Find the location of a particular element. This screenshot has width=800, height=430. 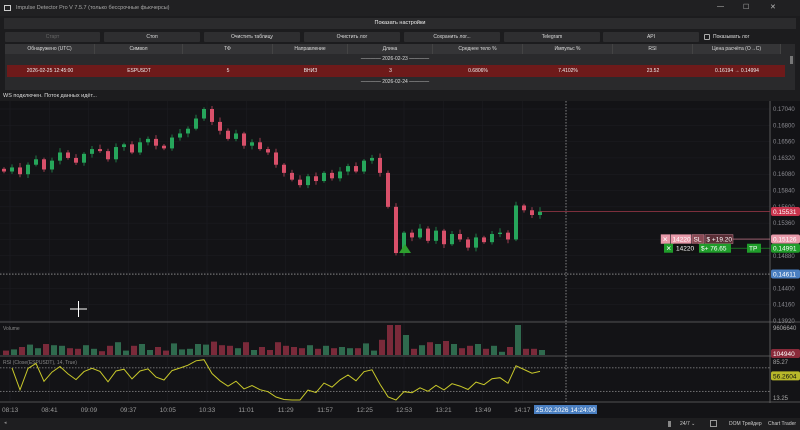

table-scrollbar is located at coordinates (791, 60).